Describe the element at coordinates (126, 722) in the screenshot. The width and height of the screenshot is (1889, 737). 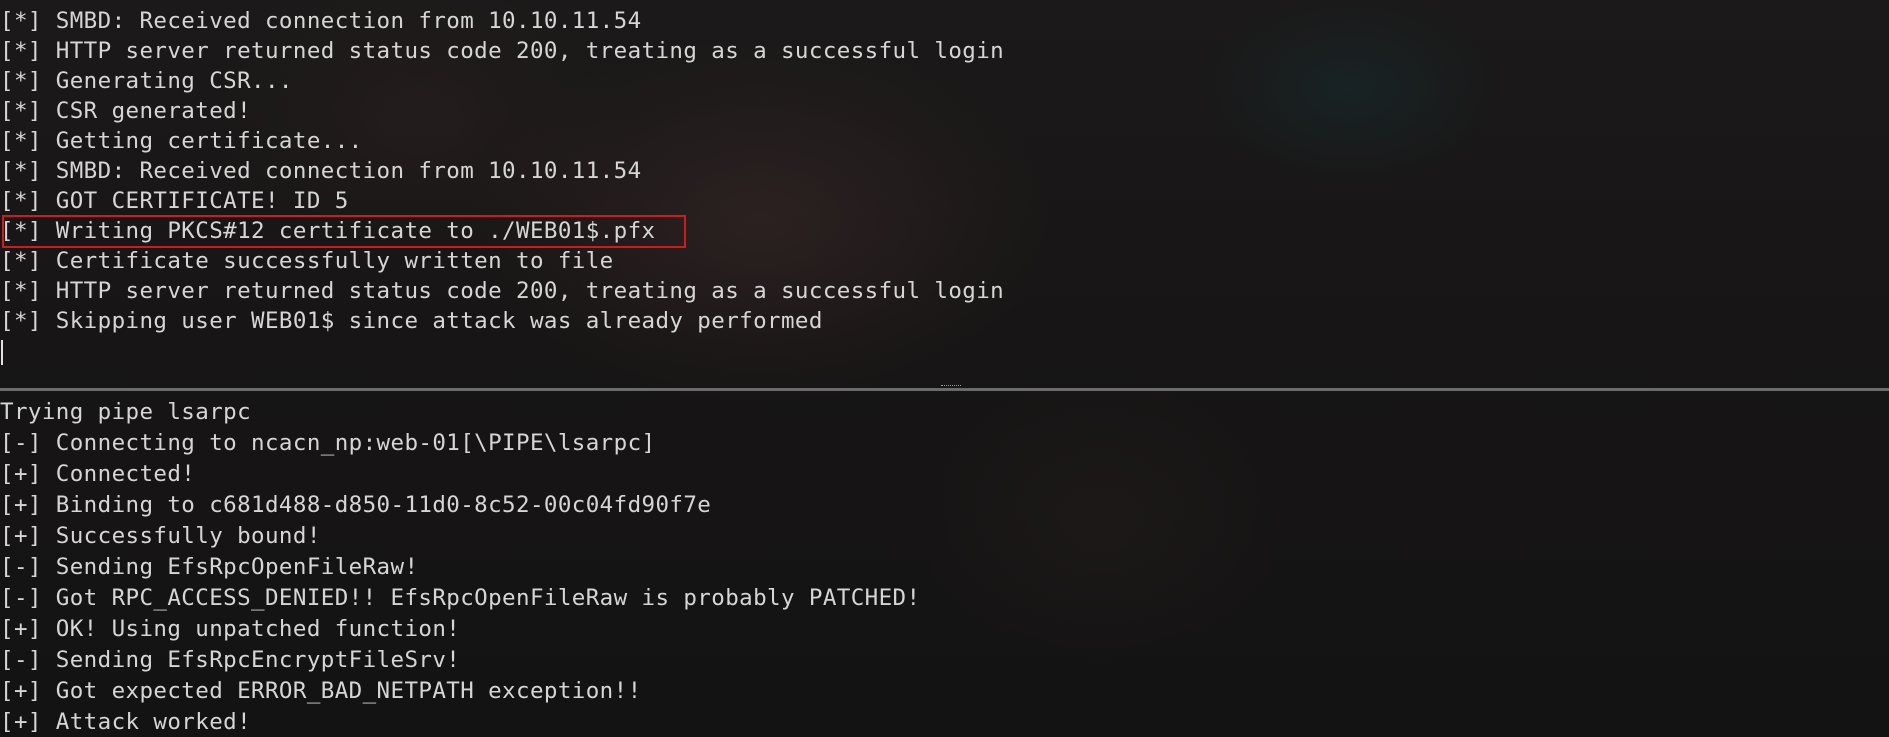
I see `log-line: [+] Attack worked!` at that location.